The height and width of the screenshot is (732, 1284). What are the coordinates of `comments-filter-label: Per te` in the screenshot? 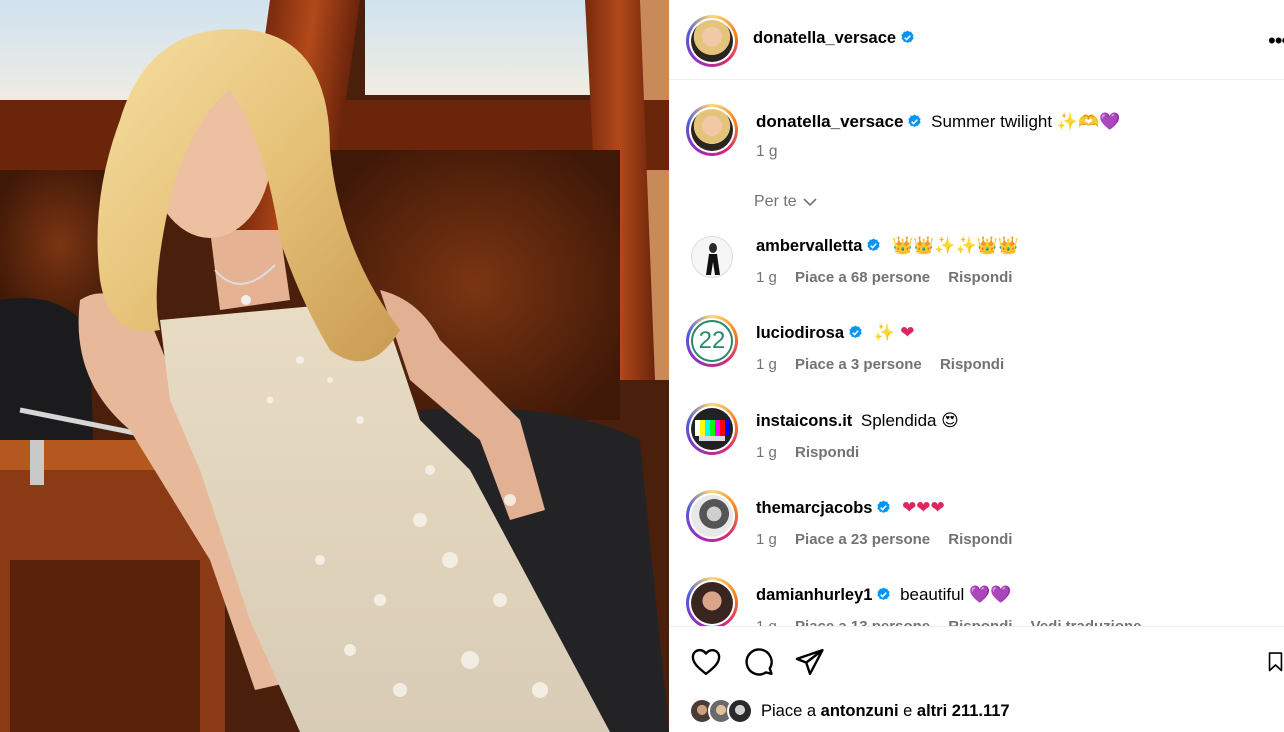 It's located at (775, 201).